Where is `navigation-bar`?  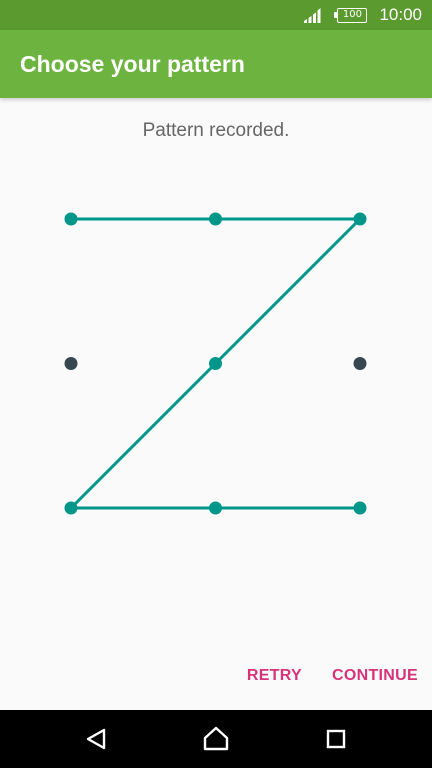 navigation-bar is located at coordinates (216, 739).